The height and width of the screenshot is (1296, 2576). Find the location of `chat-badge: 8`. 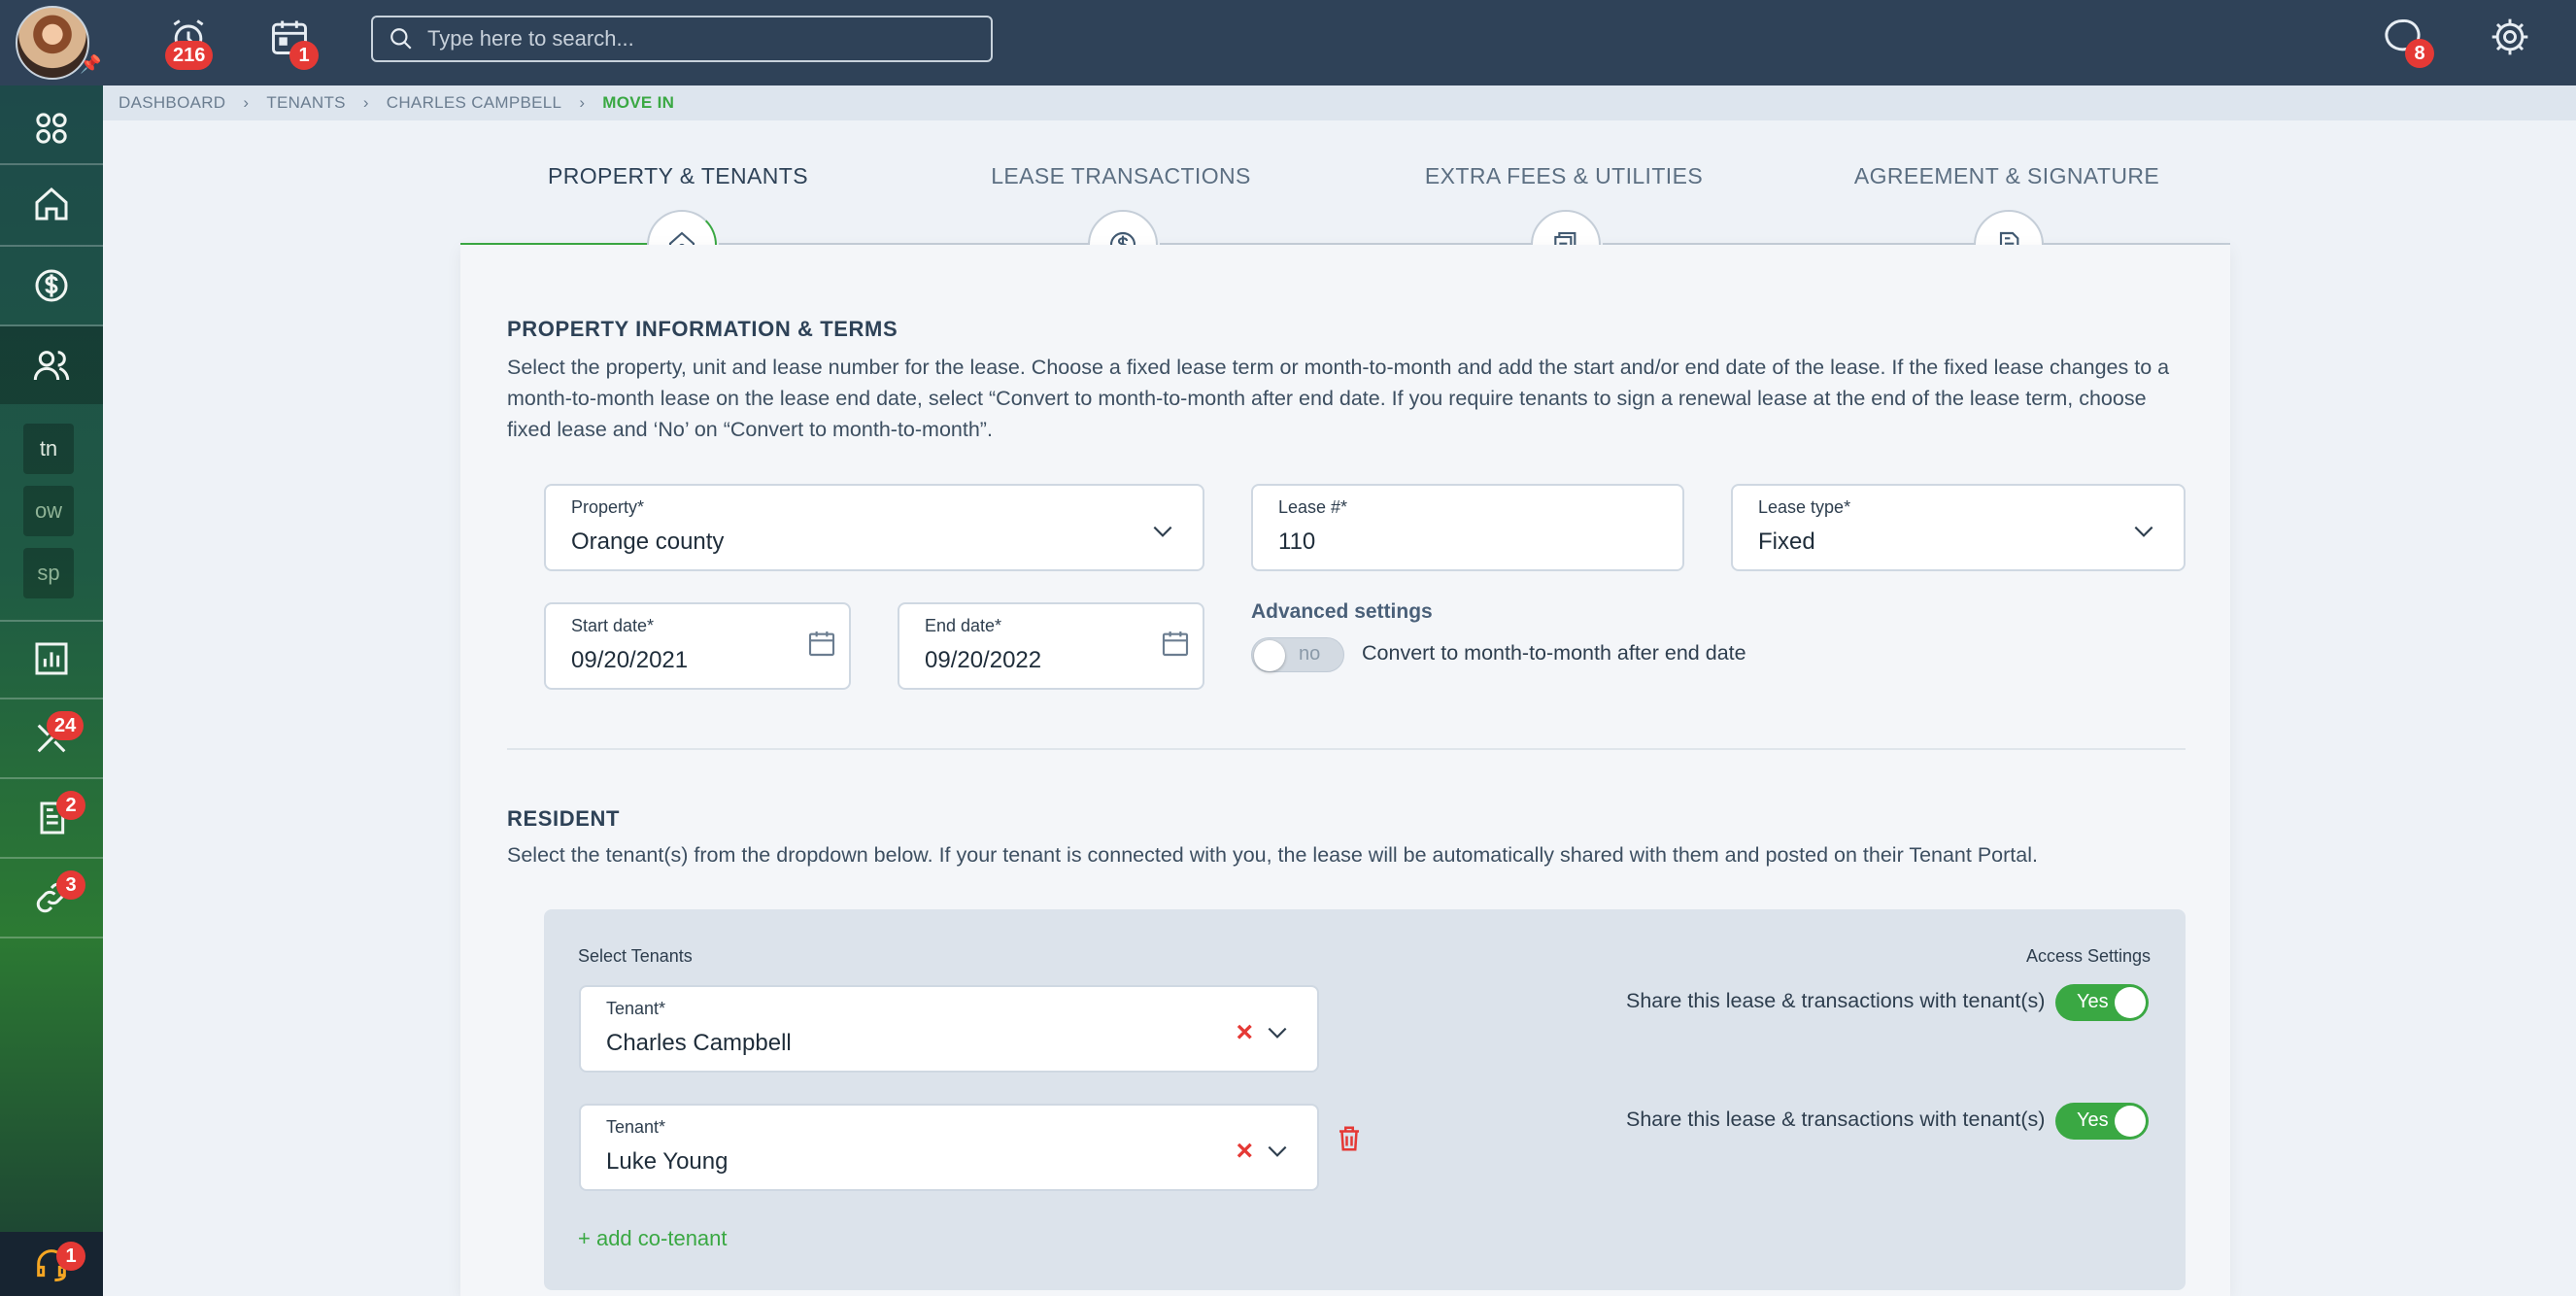

chat-badge: 8 is located at coordinates (2419, 53).